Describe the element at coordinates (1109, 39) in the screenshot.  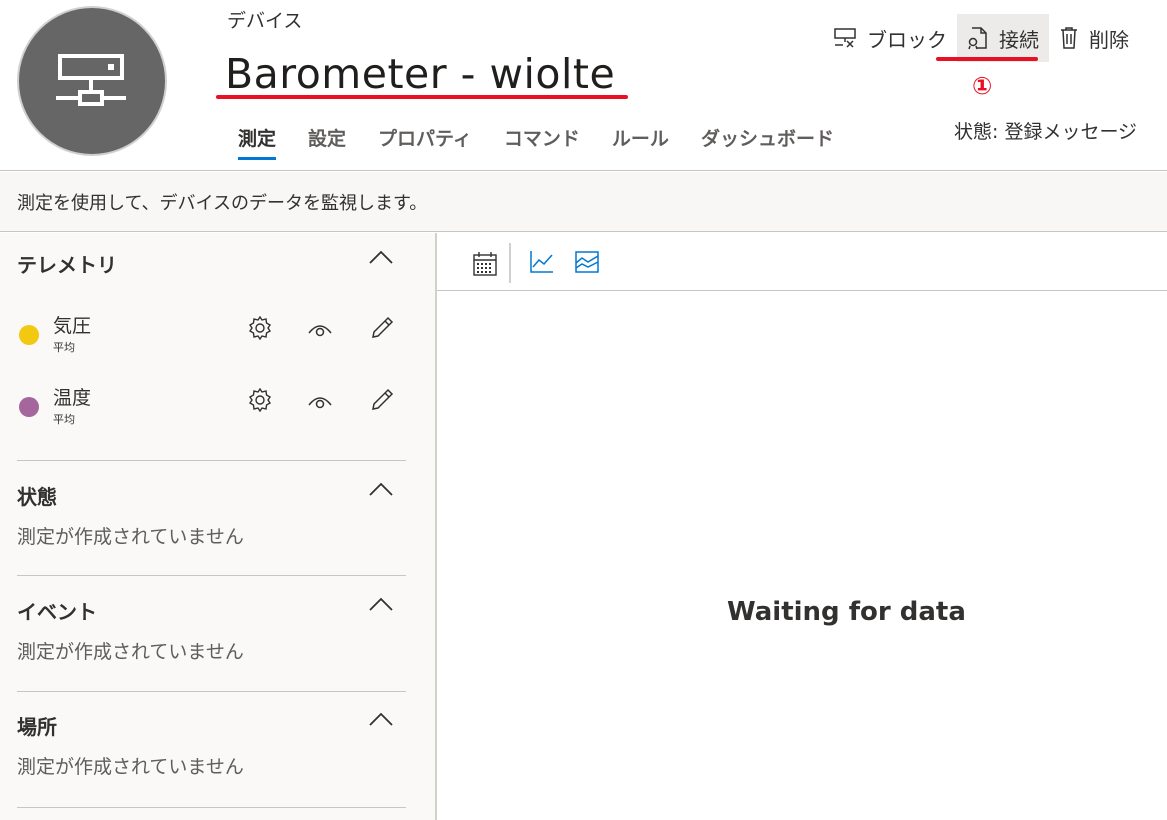
I see `delete-label: 削除` at that location.